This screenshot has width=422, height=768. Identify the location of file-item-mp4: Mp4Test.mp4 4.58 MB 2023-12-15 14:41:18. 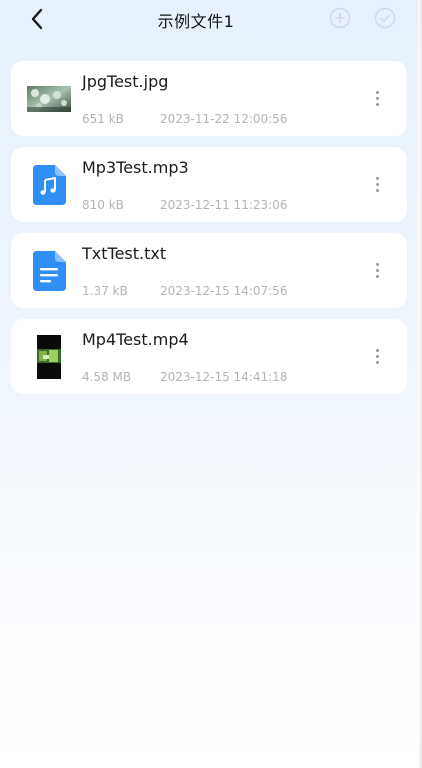
(209, 356).